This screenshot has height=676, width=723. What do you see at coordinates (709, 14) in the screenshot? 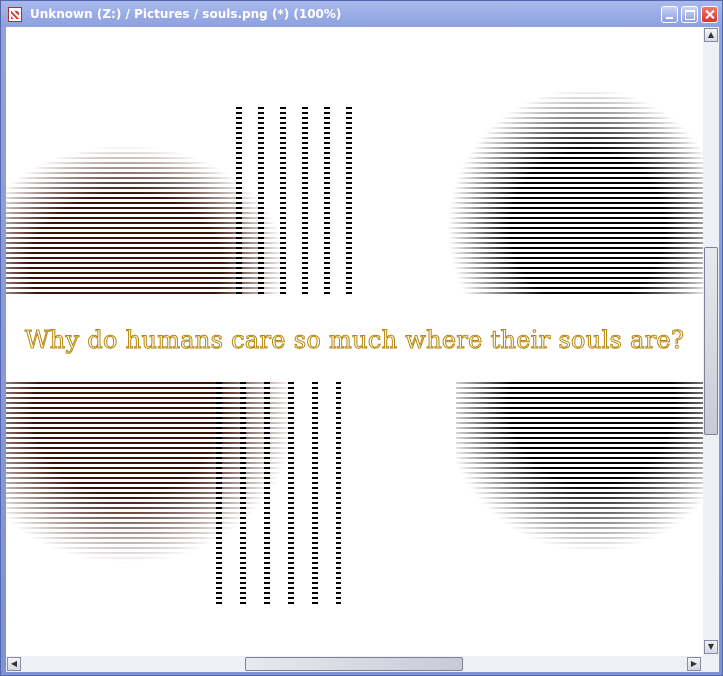
I see `close-button` at bounding box center [709, 14].